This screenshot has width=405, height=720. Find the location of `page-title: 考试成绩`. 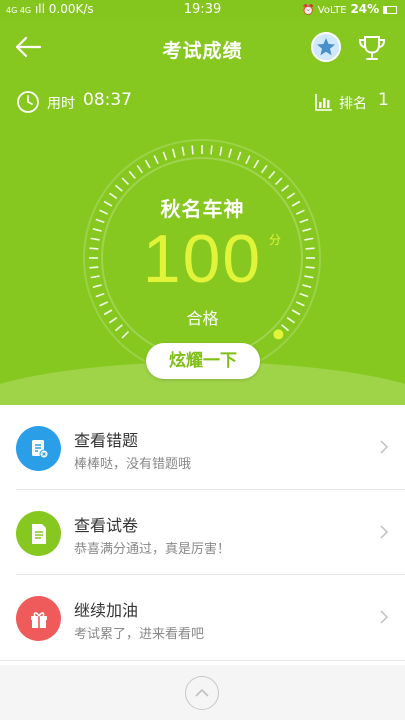

page-title: 考试成绩 is located at coordinates (202, 51).